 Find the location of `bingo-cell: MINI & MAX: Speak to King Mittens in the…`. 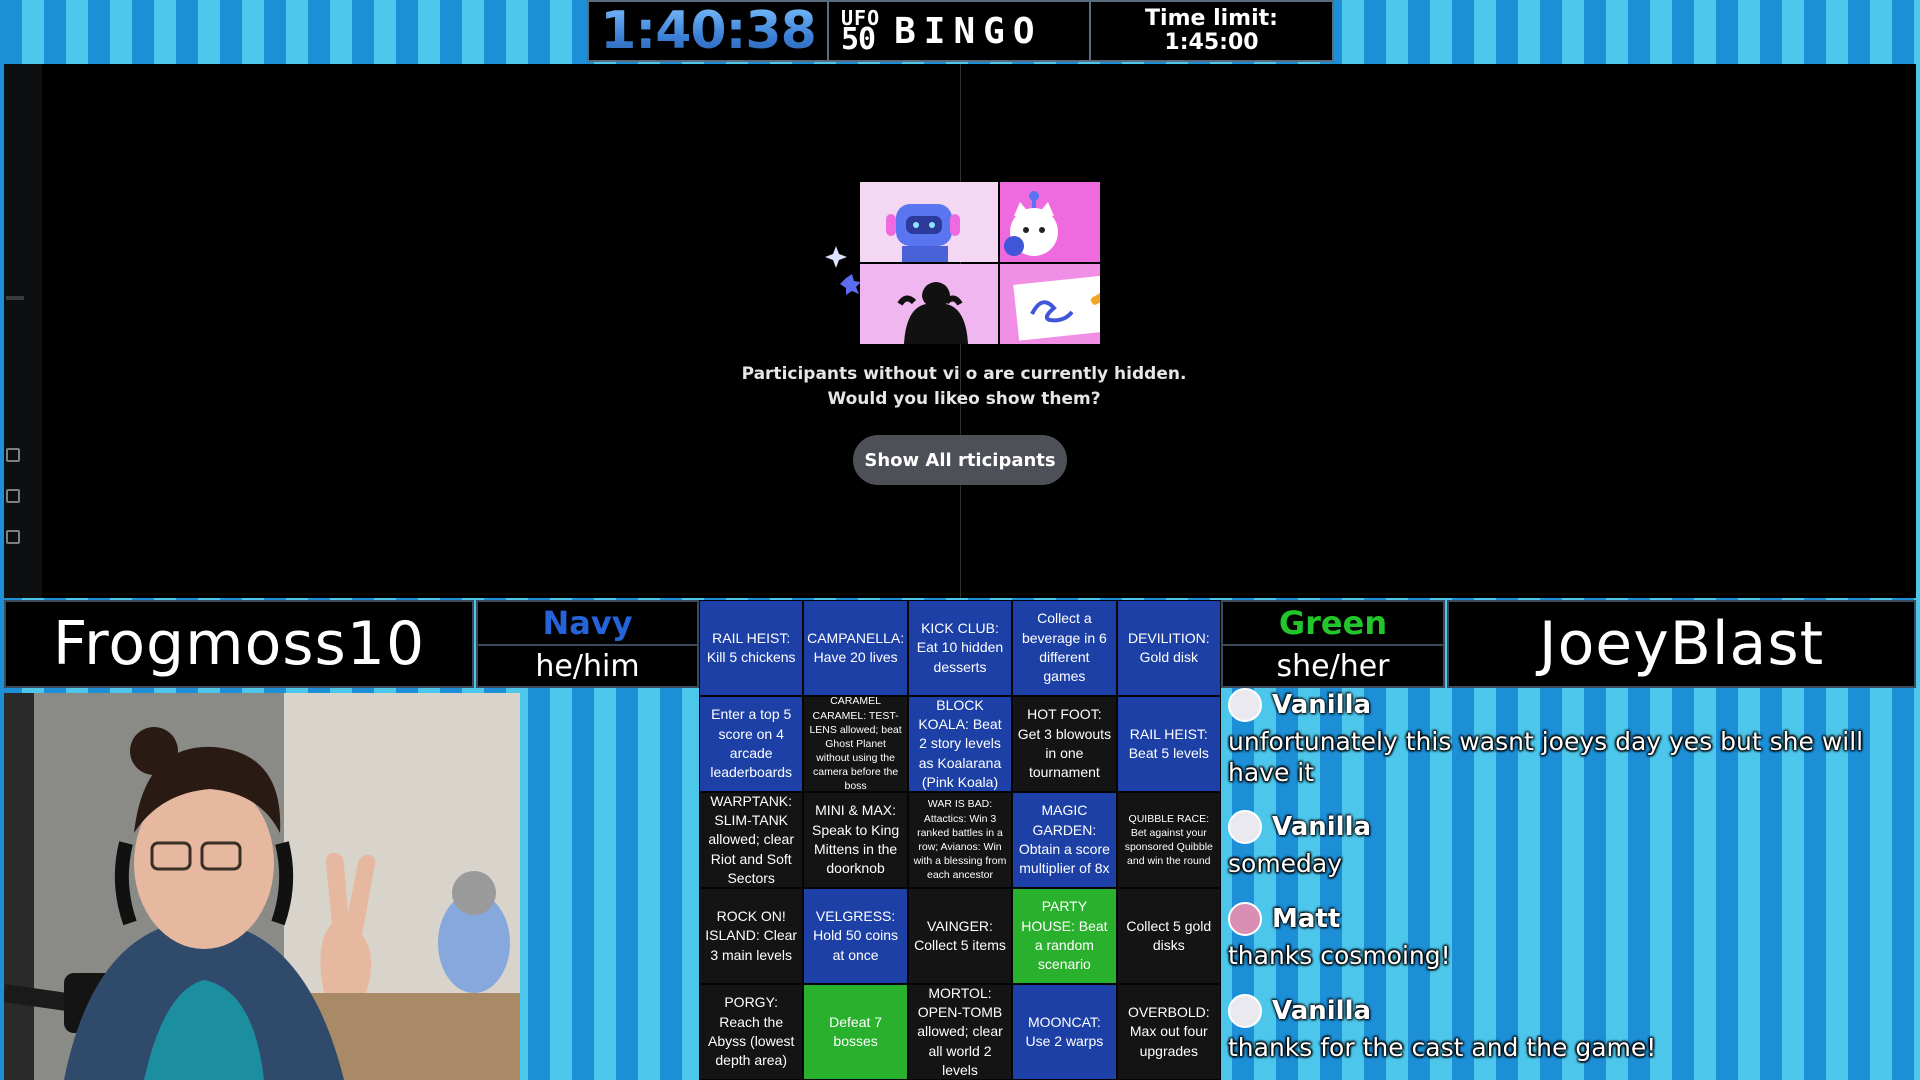

bingo-cell: MINI & MAX: Speak to King Mittens in the… is located at coordinates (855, 840).